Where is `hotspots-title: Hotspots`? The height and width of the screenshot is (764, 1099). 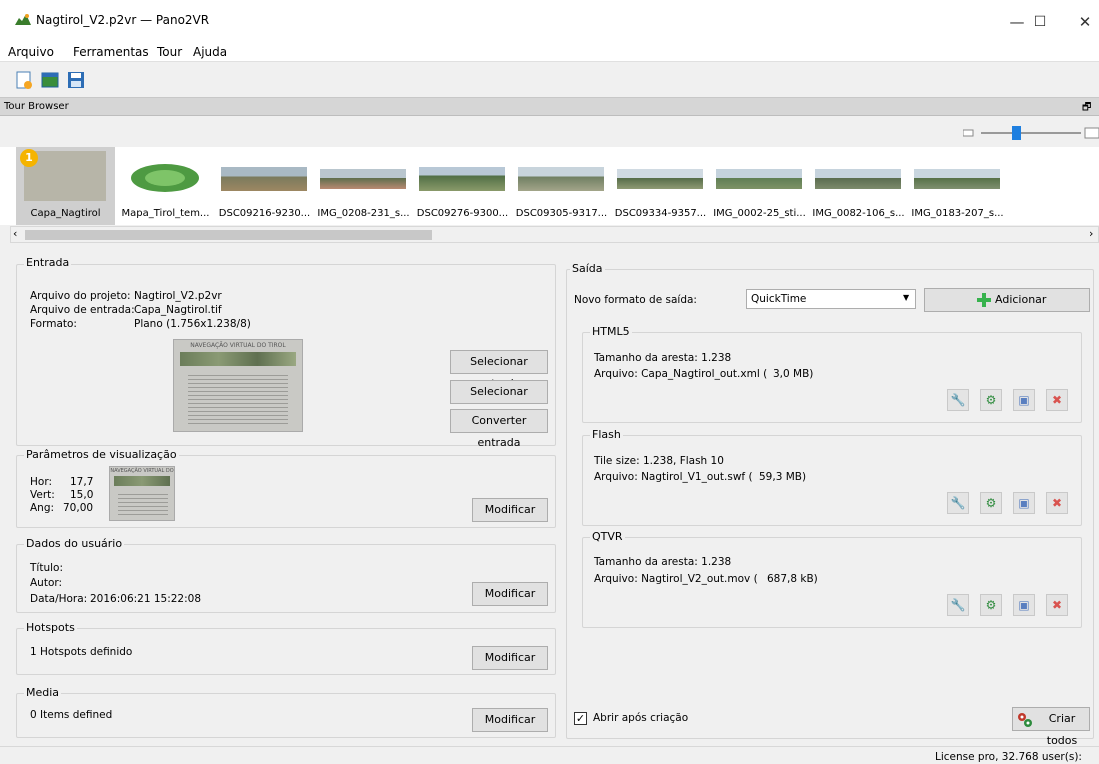
hotspots-title: Hotspots is located at coordinates (50, 627).